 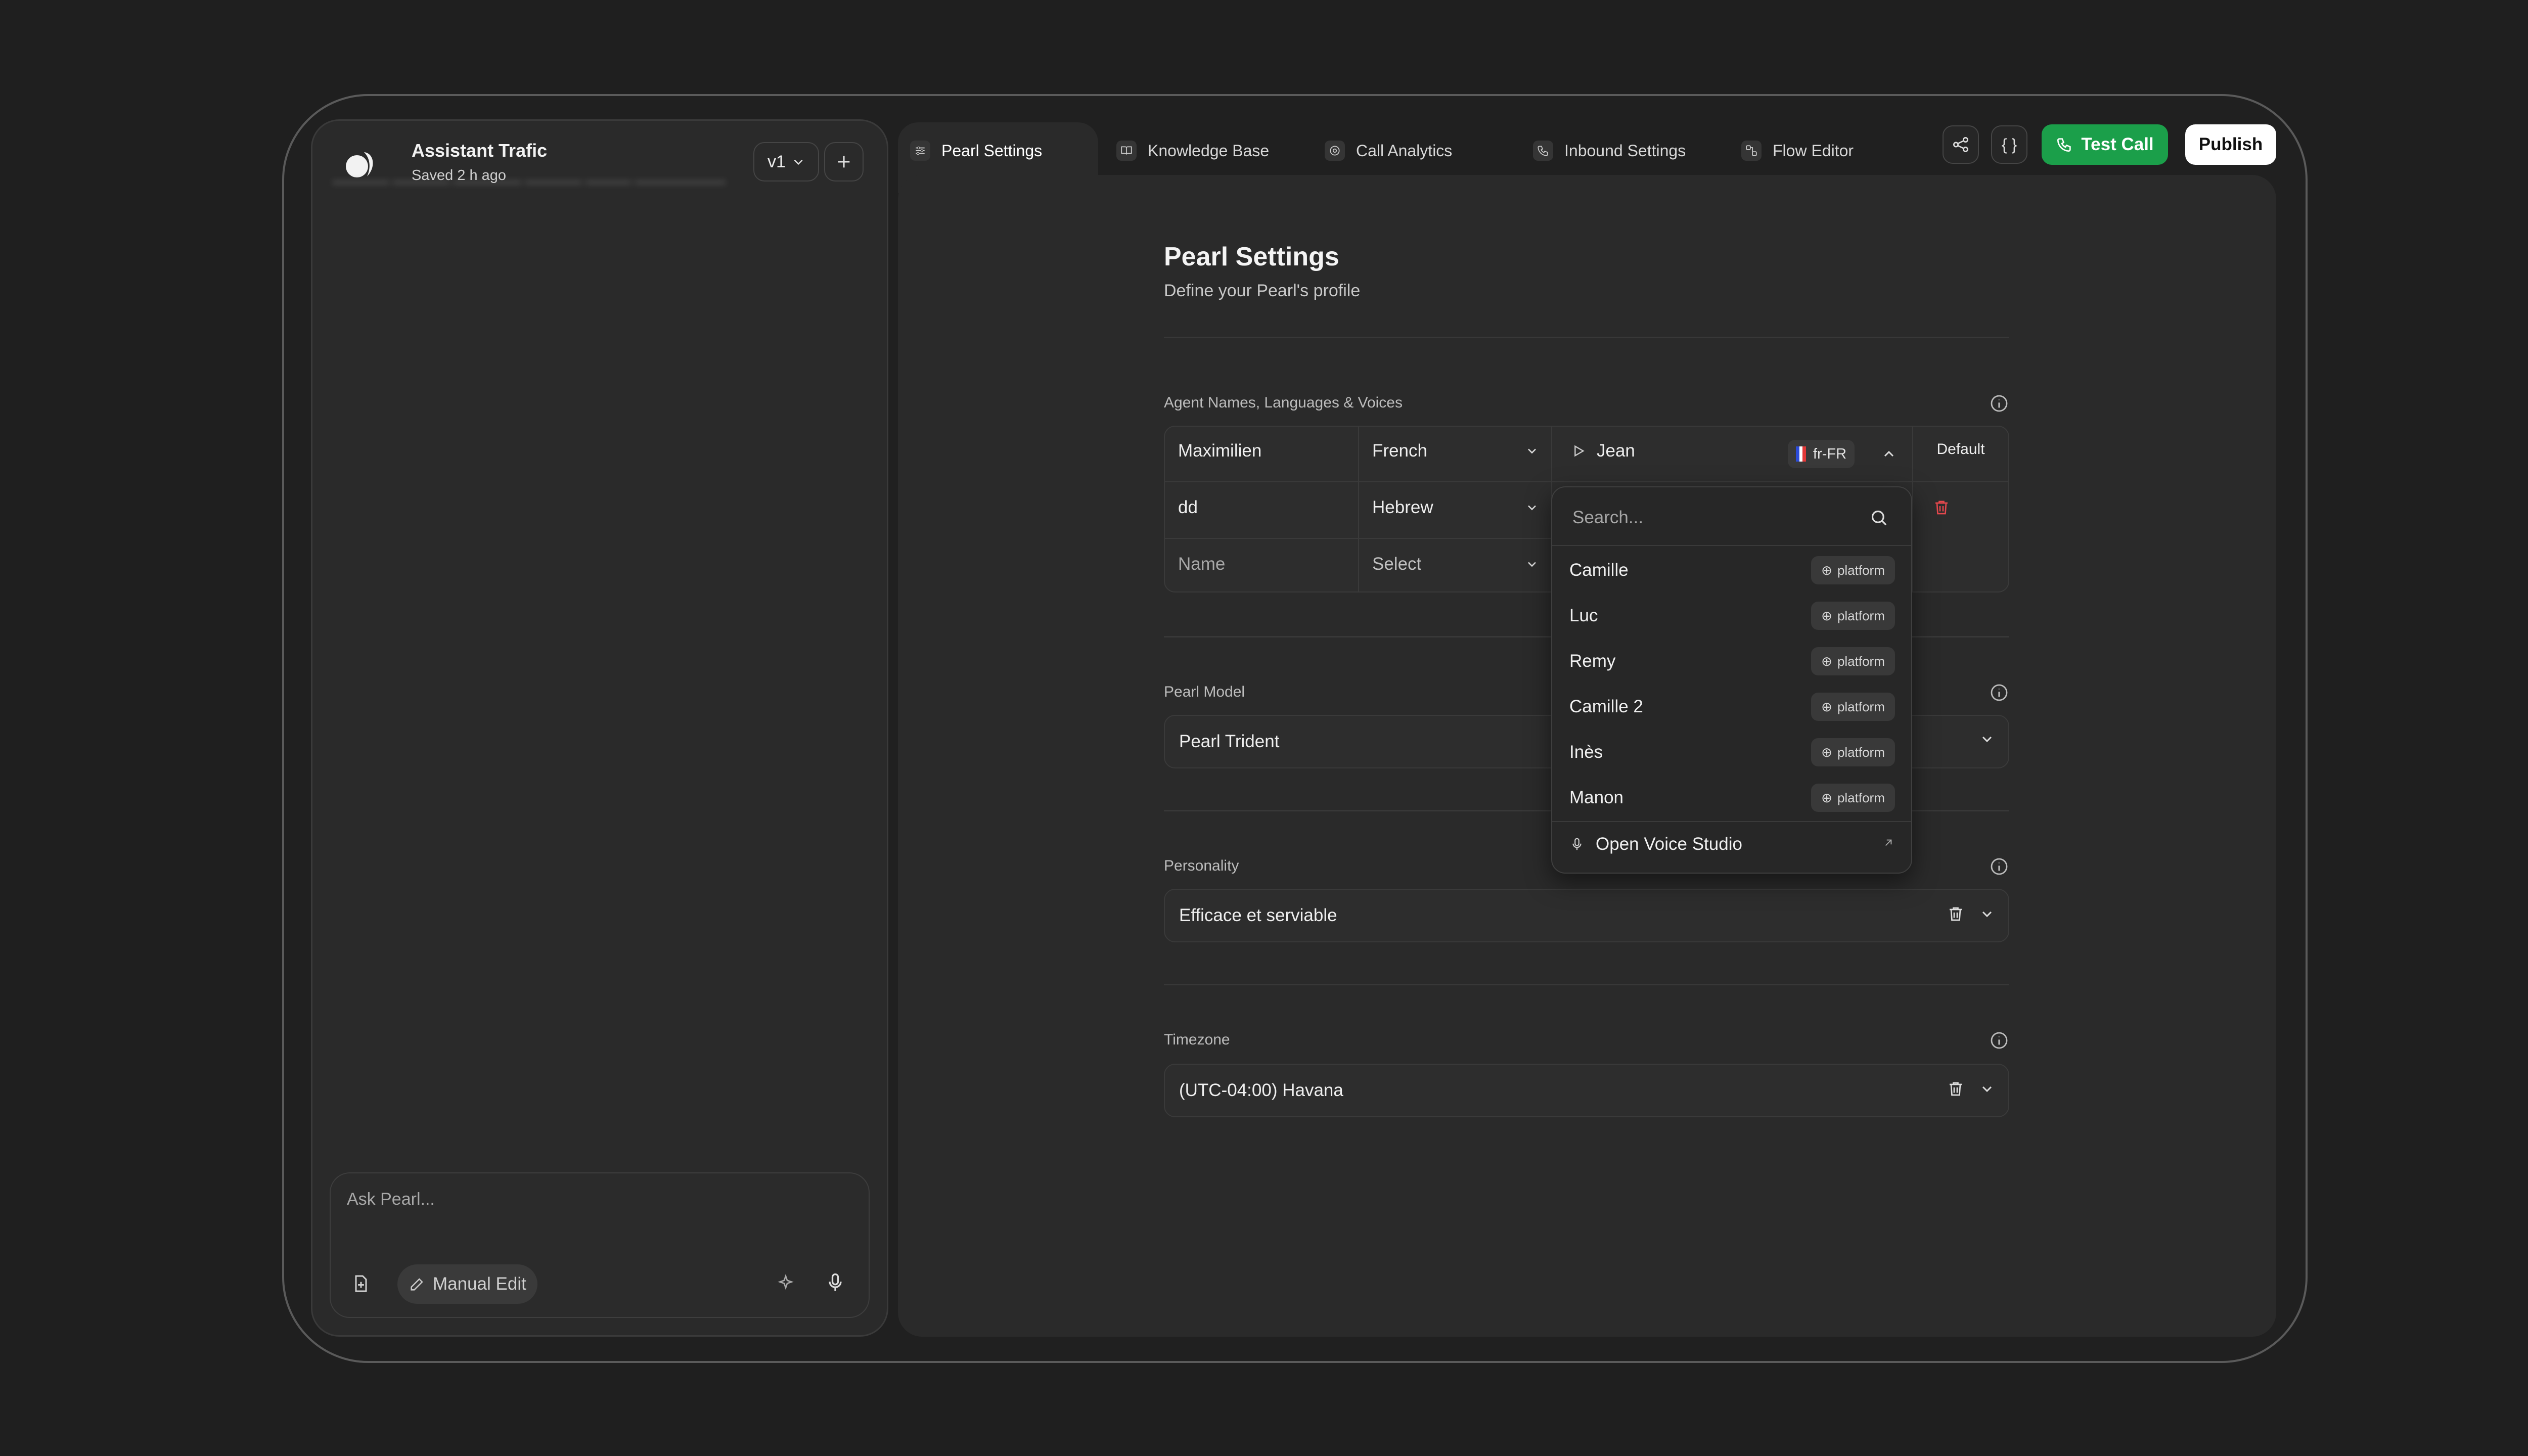 I want to click on language-value: Select, so click(x=1397, y=564).